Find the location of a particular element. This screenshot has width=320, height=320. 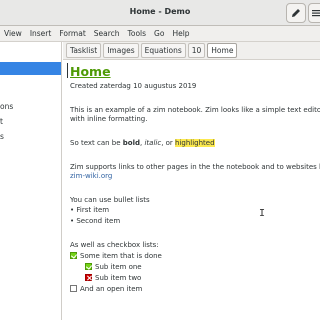

main-menu-button is located at coordinates (314, 13).